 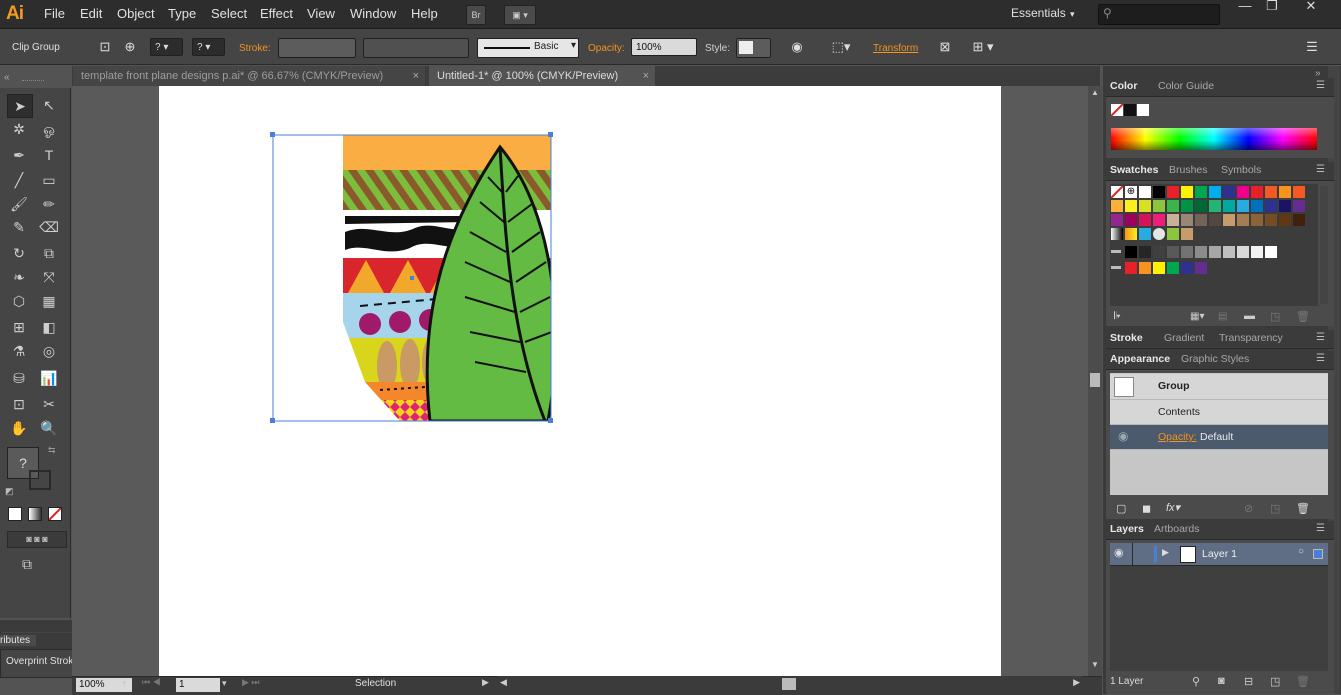 What do you see at coordinates (424, 13) in the screenshot?
I see `menu-help: Help` at bounding box center [424, 13].